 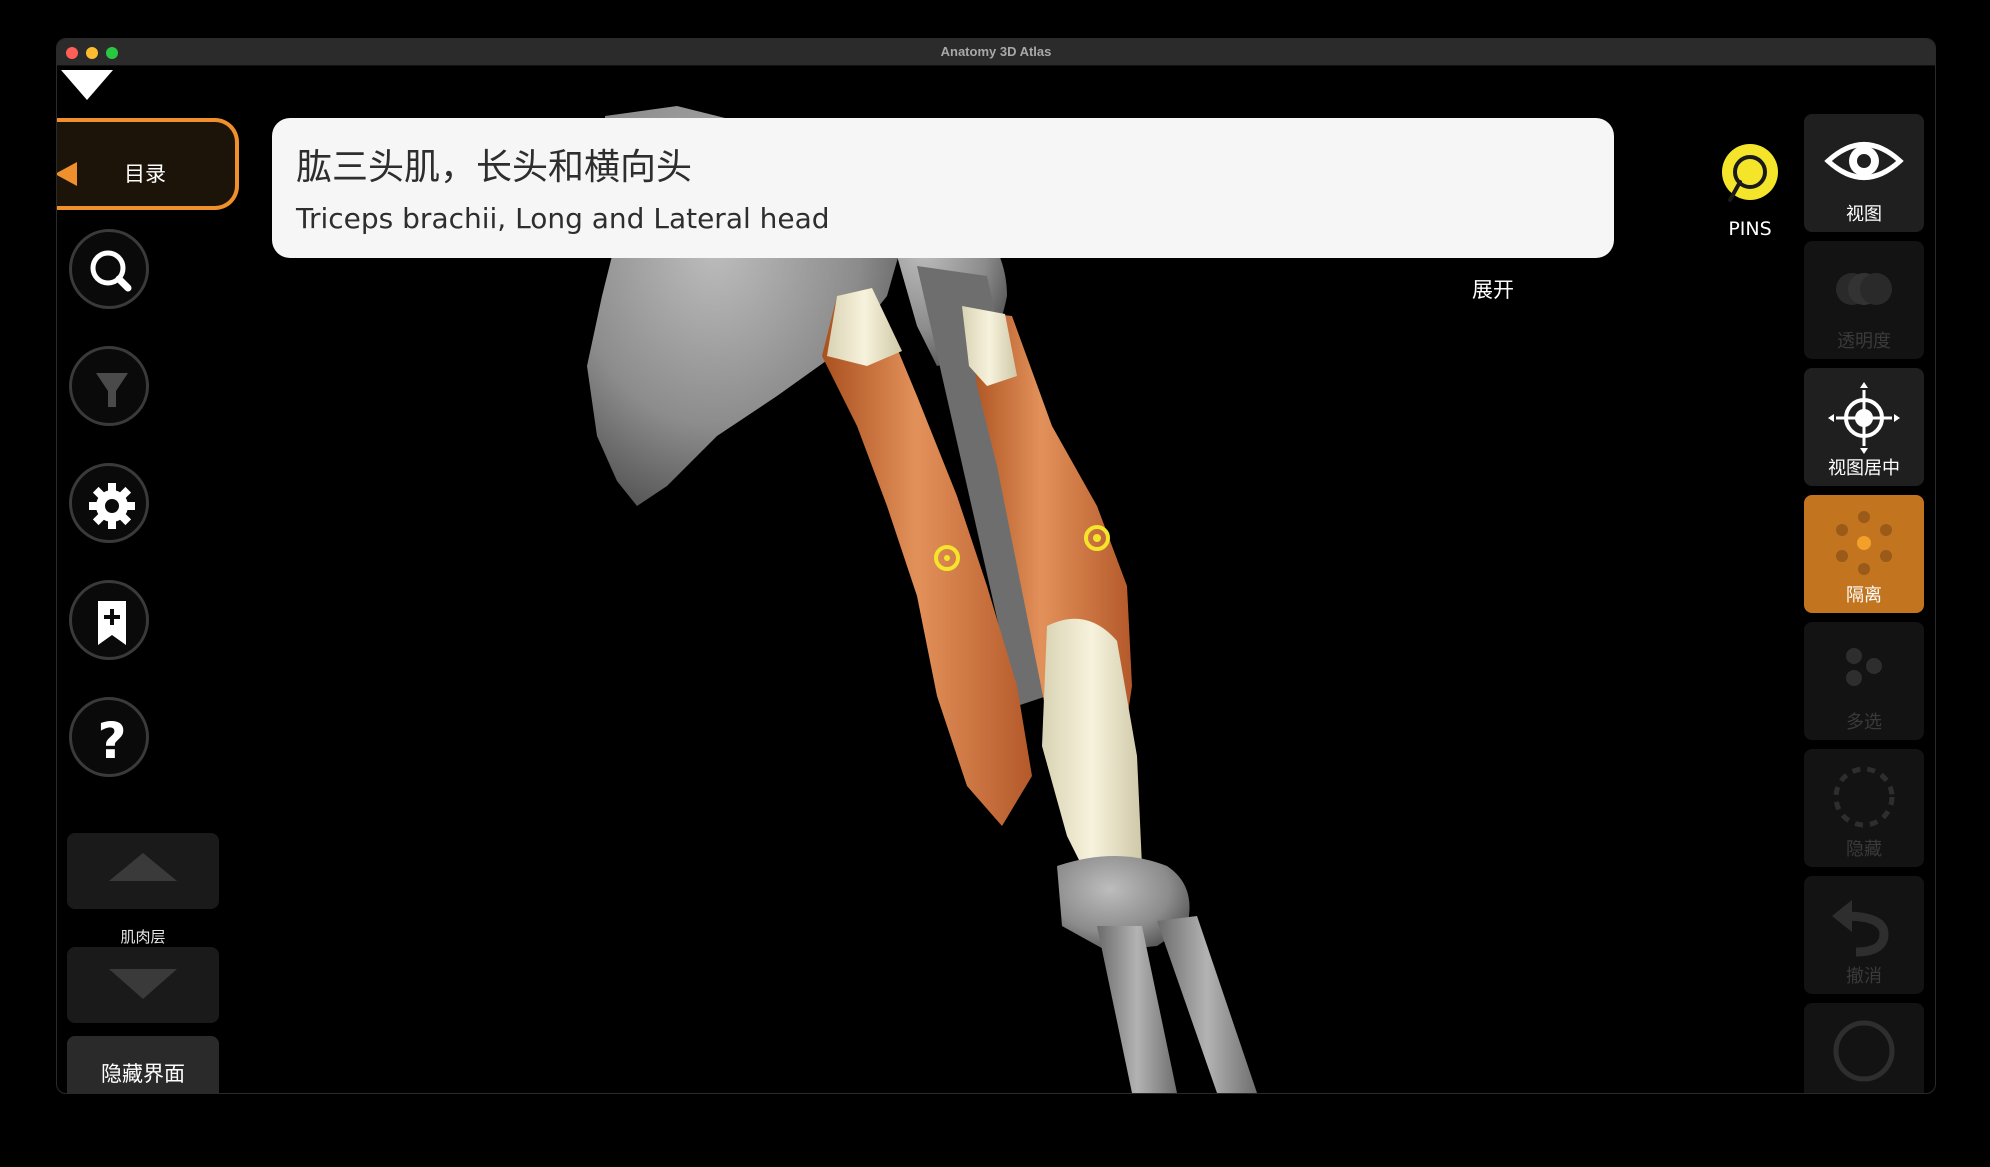 I want to click on settings-button, so click(x=109, y=503).